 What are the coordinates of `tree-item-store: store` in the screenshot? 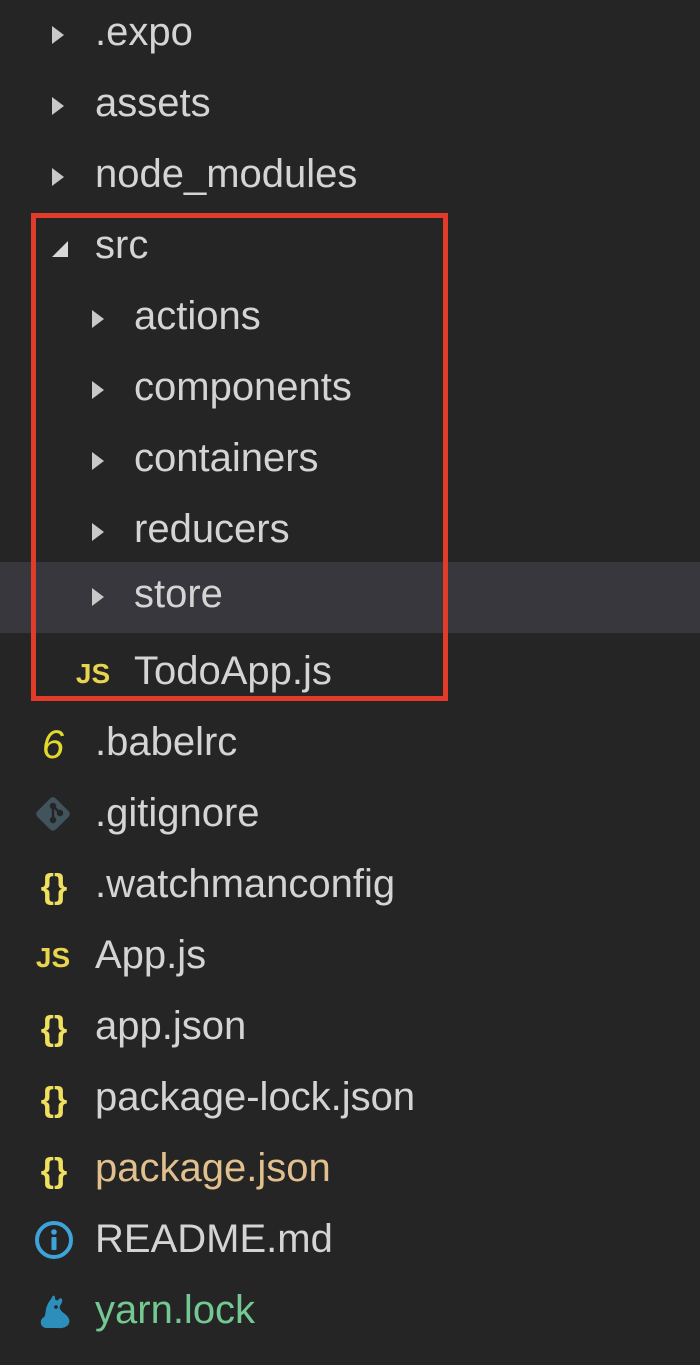 It's located at (350, 597).